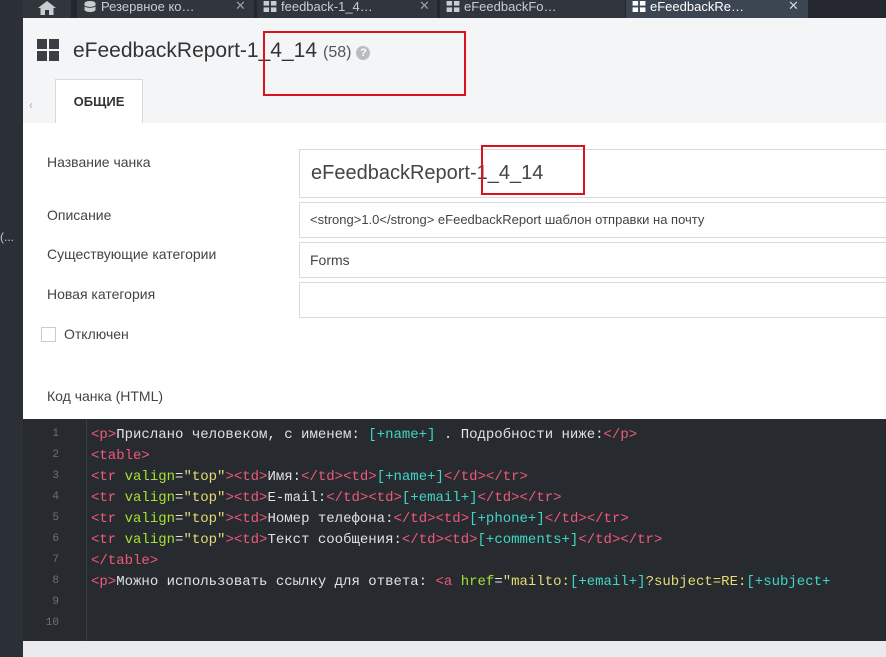  Describe the element at coordinates (31, 105) in the screenshot. I see `collapse-arrow-icon: ‹` at that location.